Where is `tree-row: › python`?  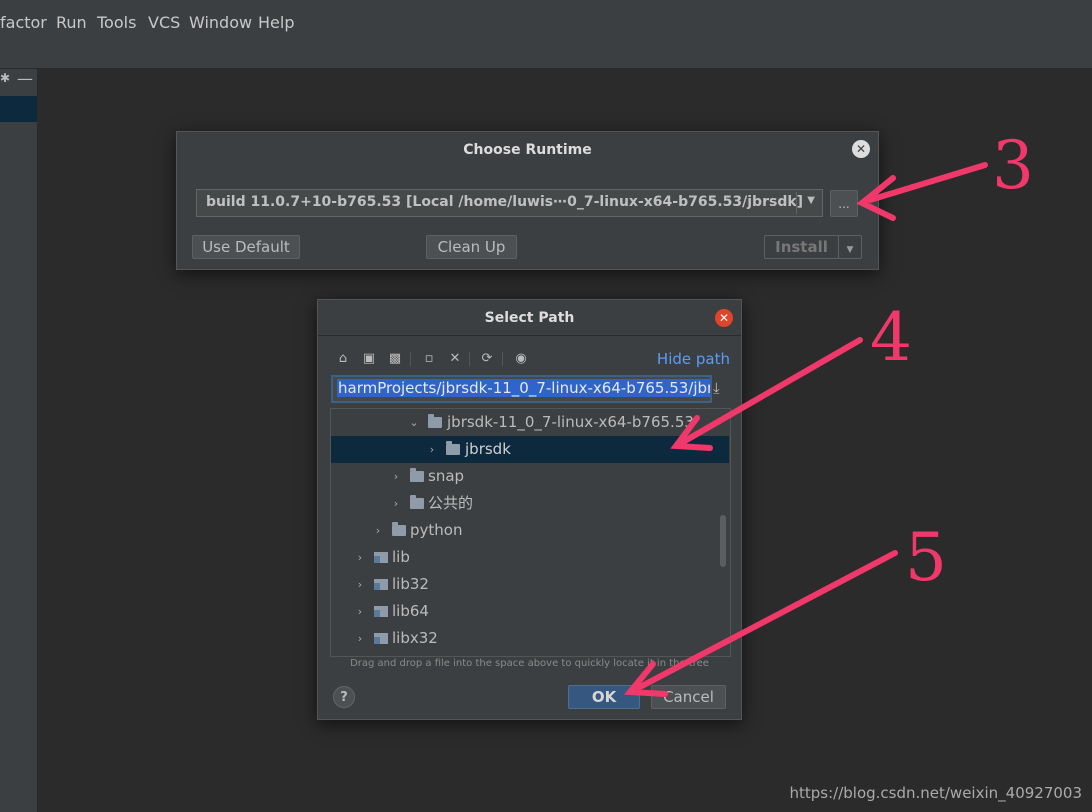
tree-row: › python is located at coordinates (530, 530).